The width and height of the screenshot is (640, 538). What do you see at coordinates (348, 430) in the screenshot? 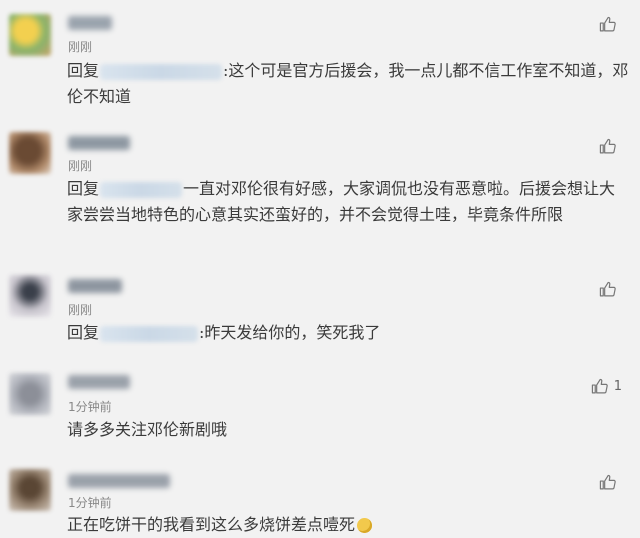
I see `comment-text: 请多多关注邓伦新剧哦` at bounding box center [348, 430].